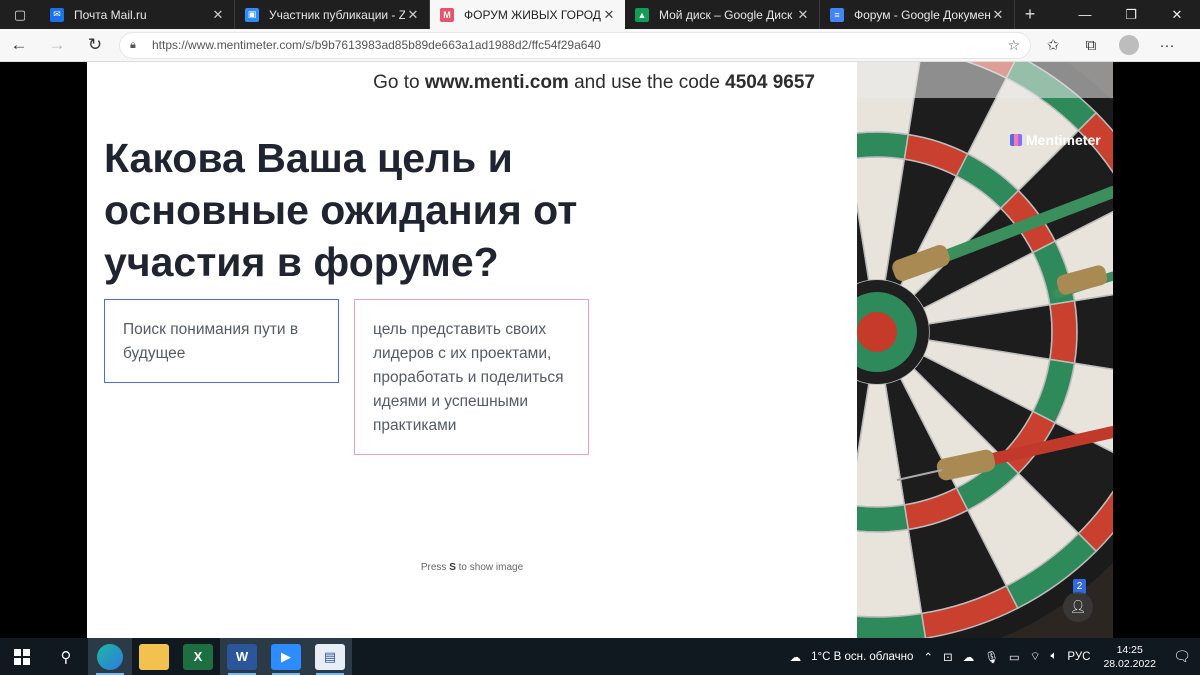 The width and height of the screenshot is (1200, 675). What do you see at coordinates (221, 341) in the screenshot?
I see `response-card: Поиск понимания пути в будущее` at bounding box center [221, 341].